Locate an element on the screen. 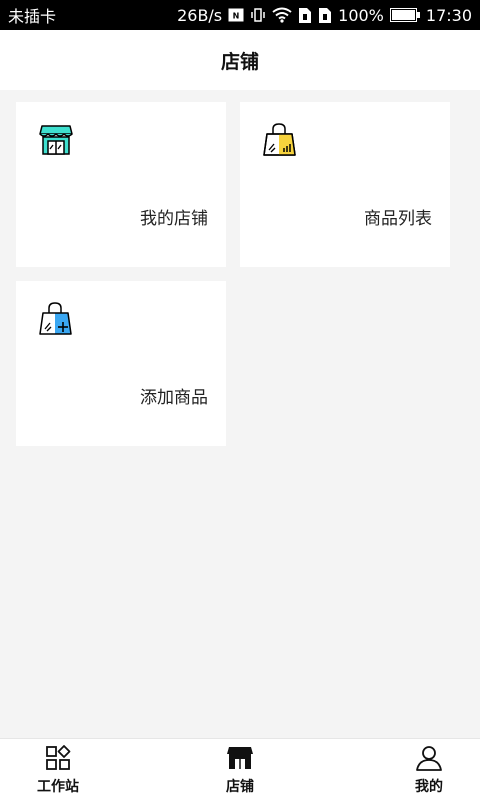 The height and width of the screenshot is (800, 480). tab-mine: 我的 is located at coordinates (429, 769).